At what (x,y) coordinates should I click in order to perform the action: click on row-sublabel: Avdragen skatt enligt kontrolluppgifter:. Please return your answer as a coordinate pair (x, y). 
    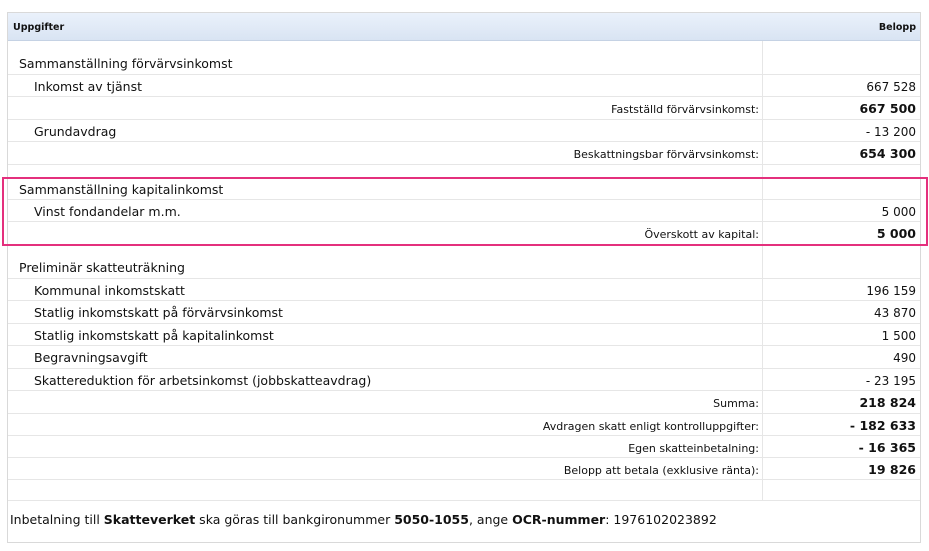
    Looking at the image, I should click on (650, 426).